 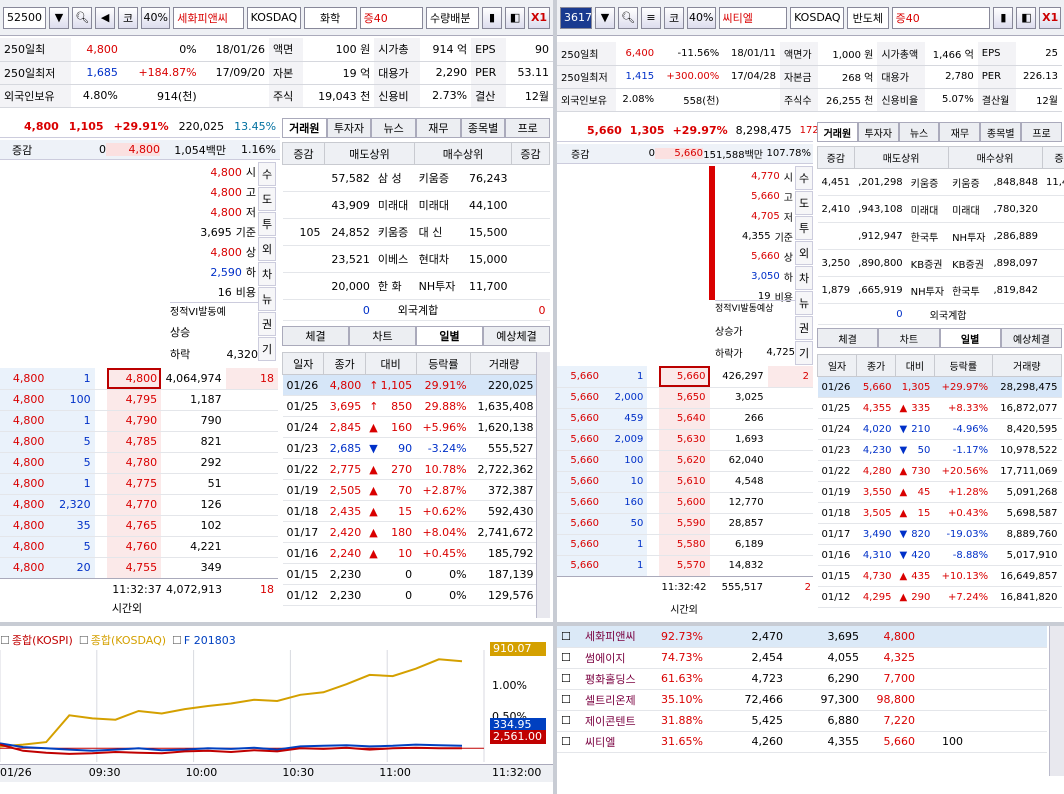 I want to click on sell-broker: 한 화, so click(x=394, y=286).